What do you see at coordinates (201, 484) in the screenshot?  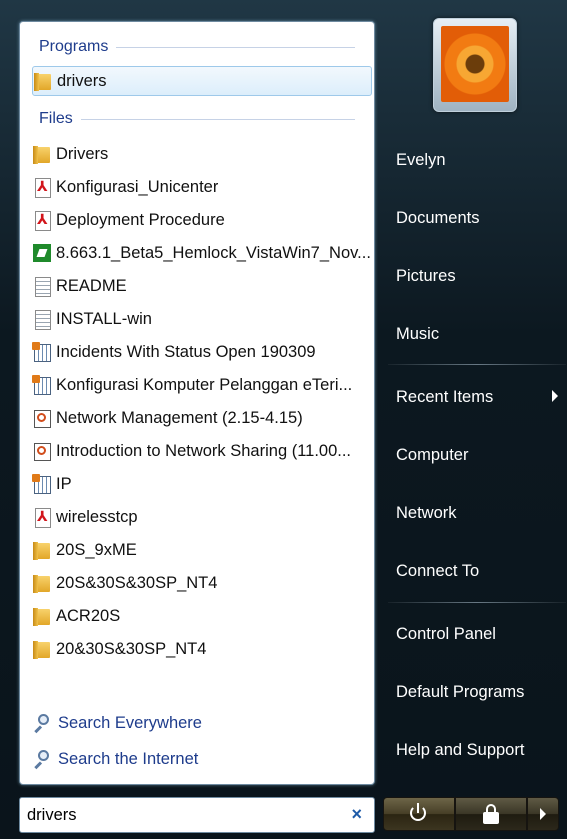 I see `file-item: IP` at bounding box center [201, 484].